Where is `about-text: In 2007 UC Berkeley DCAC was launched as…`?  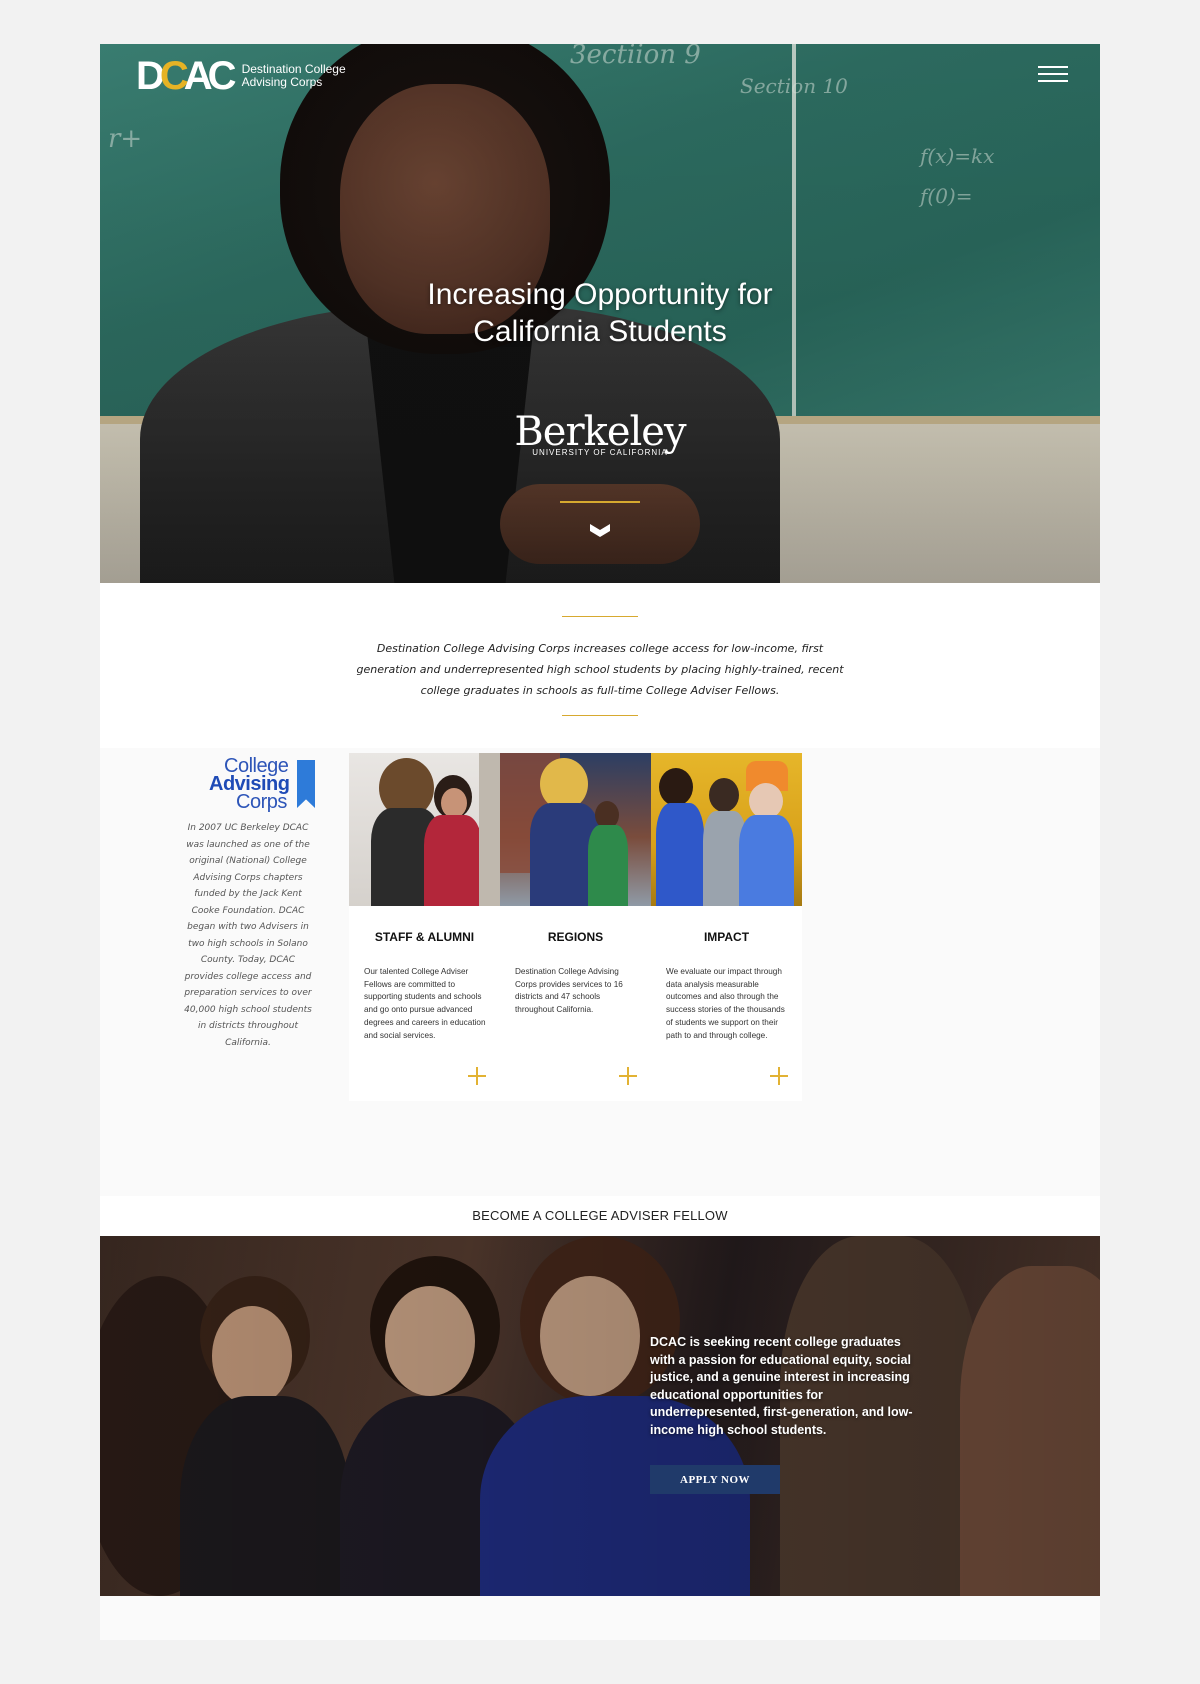 about-text: In 2007 UC Berkeley DCAC was launched as… is located at coordinates (248, 935).